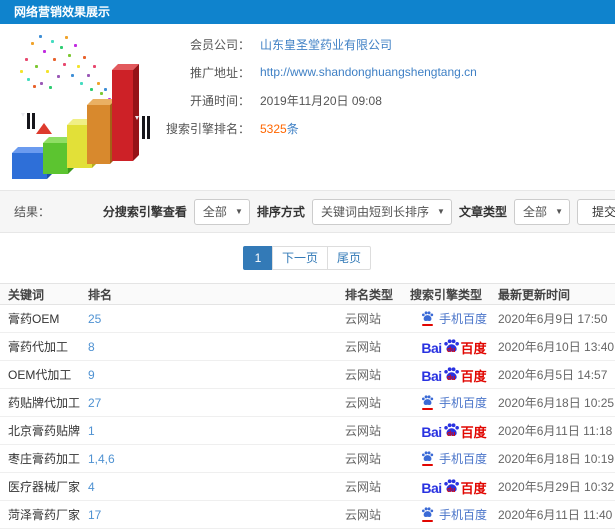 Image resolution: width=615 pixels, height=529 pixels. Describe the element at coordinates (91, 375) in the screenshot. I see `rank-link: 9` at that location.